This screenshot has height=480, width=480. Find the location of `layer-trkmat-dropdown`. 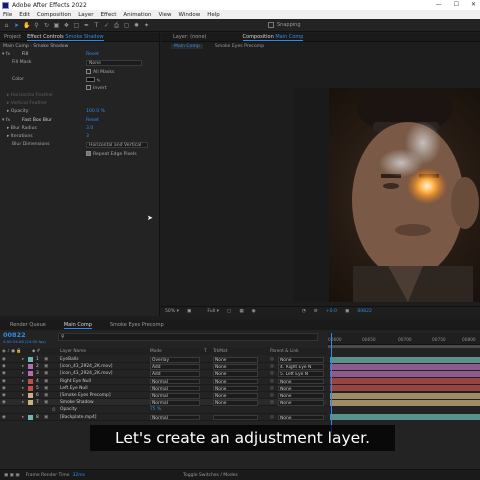

layer-trkmat-dropdown is located at coordinates (235, 417).